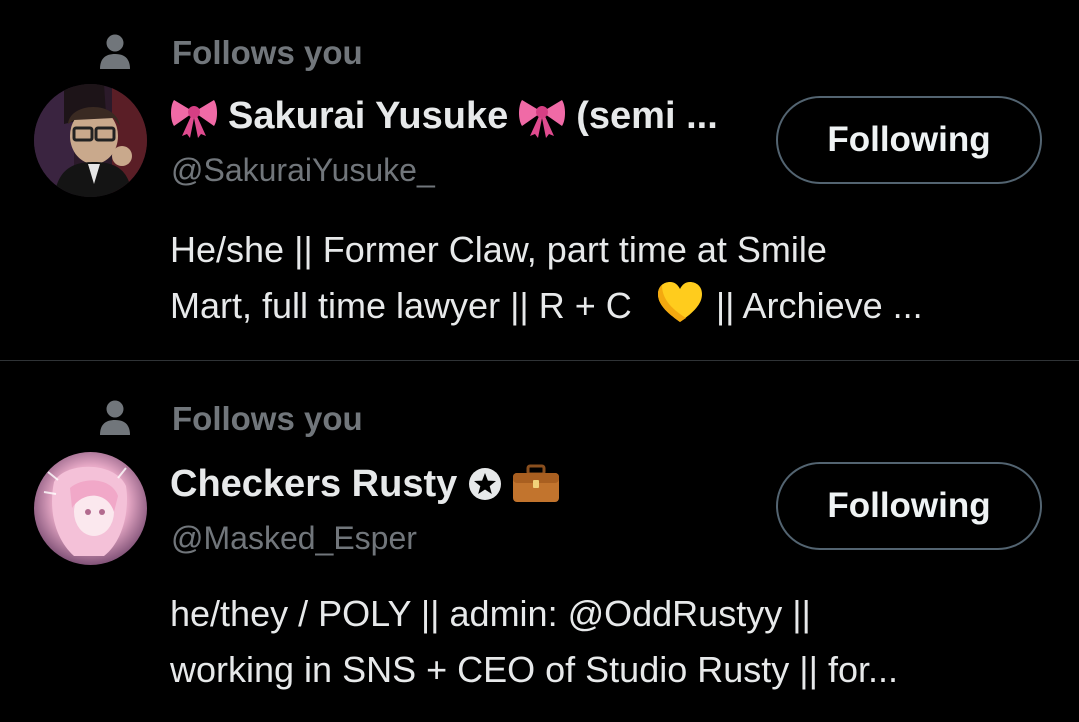 The image size is (1079, 722). Describe the element at coordinates (294, 538) in the screenshot. I see `user-handle: @Masked_Esper` at that location.